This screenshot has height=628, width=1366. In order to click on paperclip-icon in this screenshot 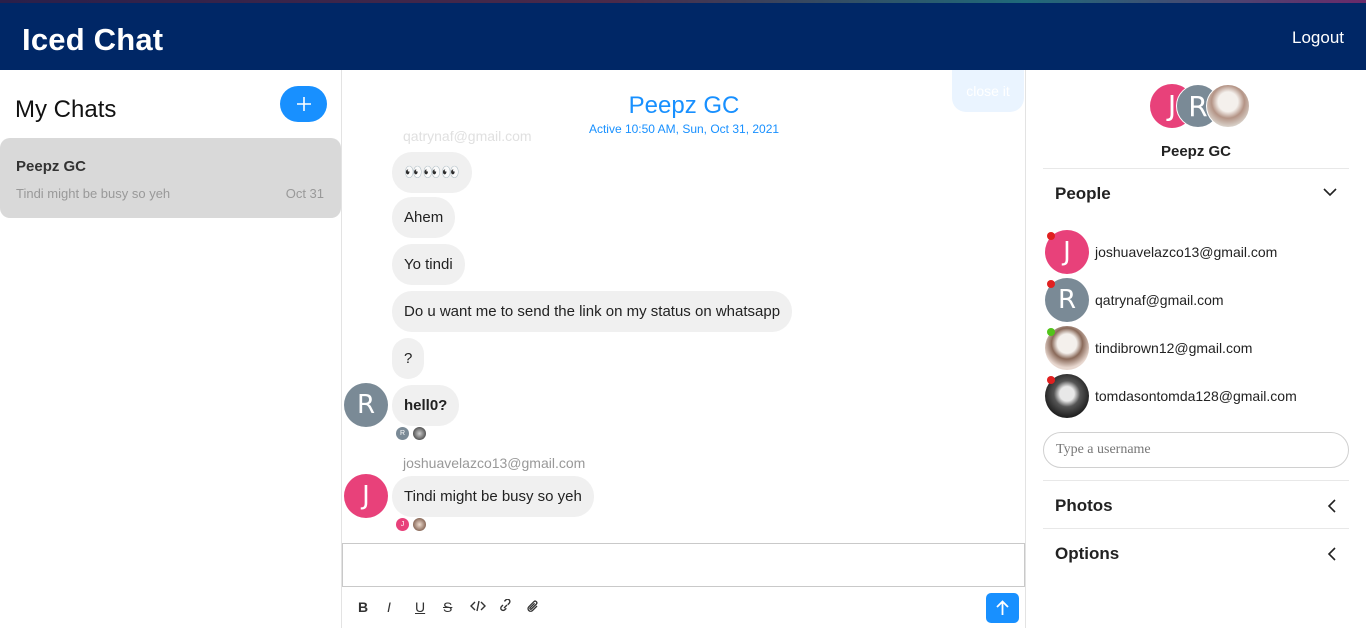, I will do `click(532, 606)`.